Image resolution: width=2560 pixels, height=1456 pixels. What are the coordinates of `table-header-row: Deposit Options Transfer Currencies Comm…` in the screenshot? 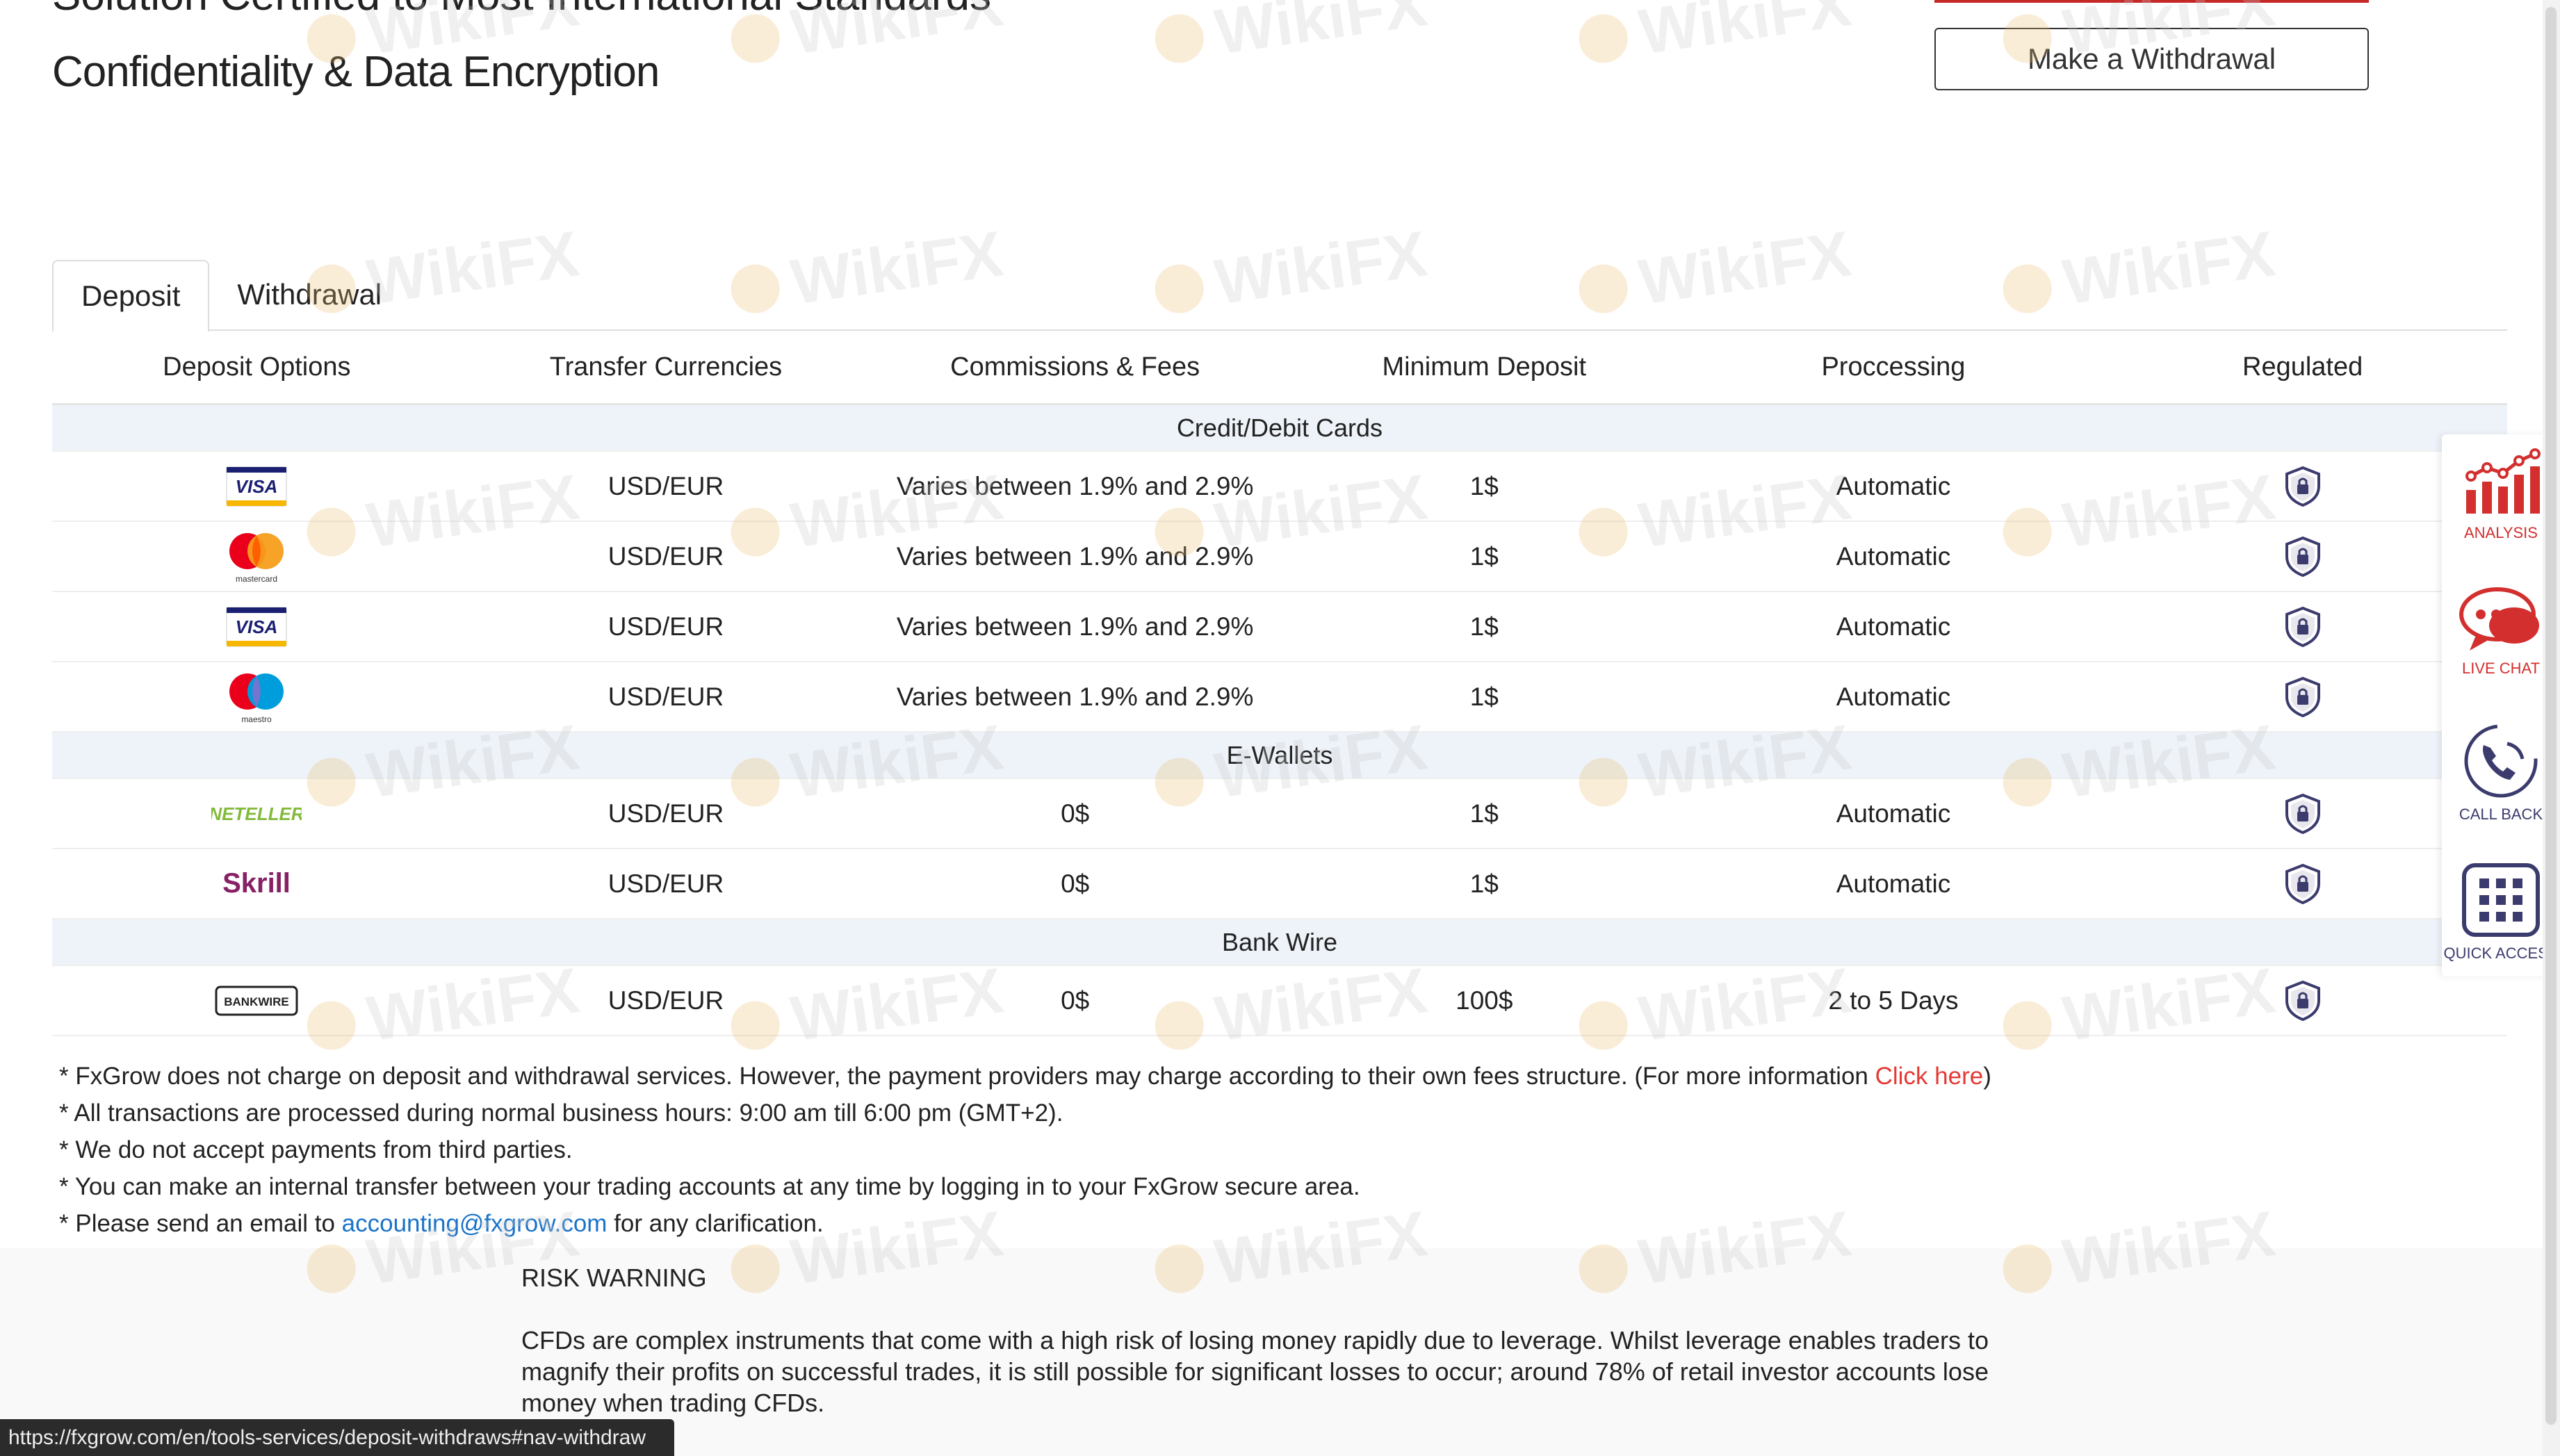 It's located at (1279, 368).